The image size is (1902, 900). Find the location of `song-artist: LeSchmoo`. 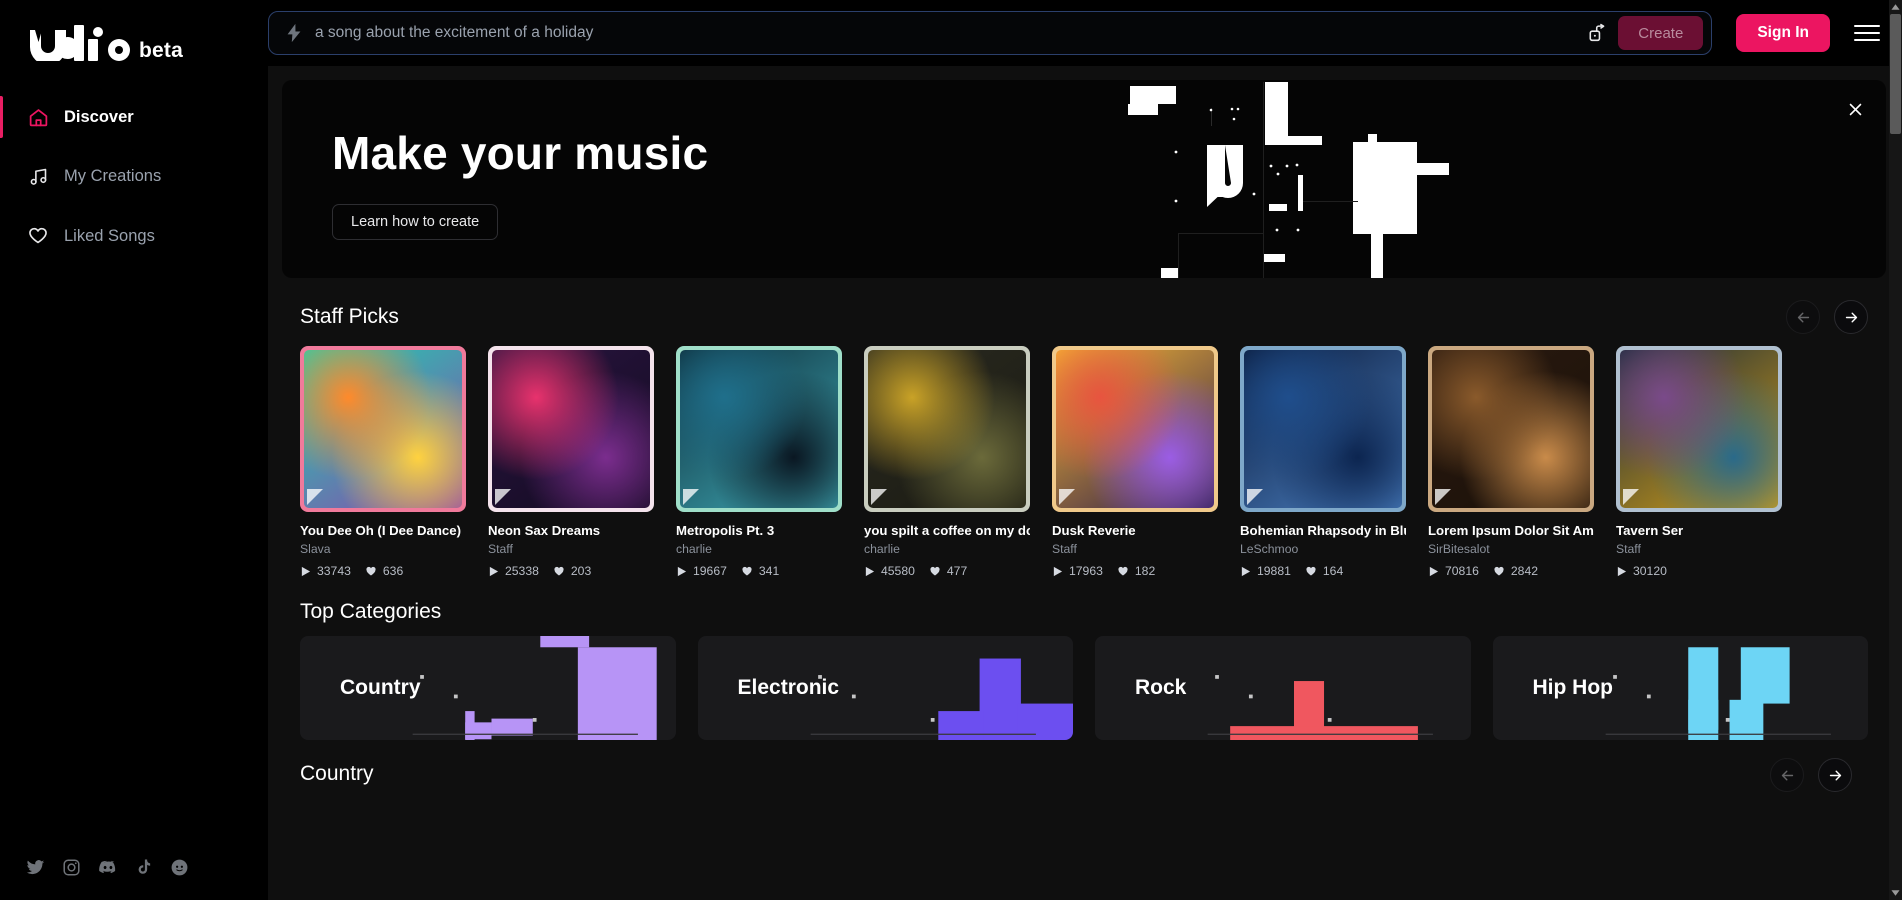

song-artist: LeSchmoo is located at coordinates (1269, 549).